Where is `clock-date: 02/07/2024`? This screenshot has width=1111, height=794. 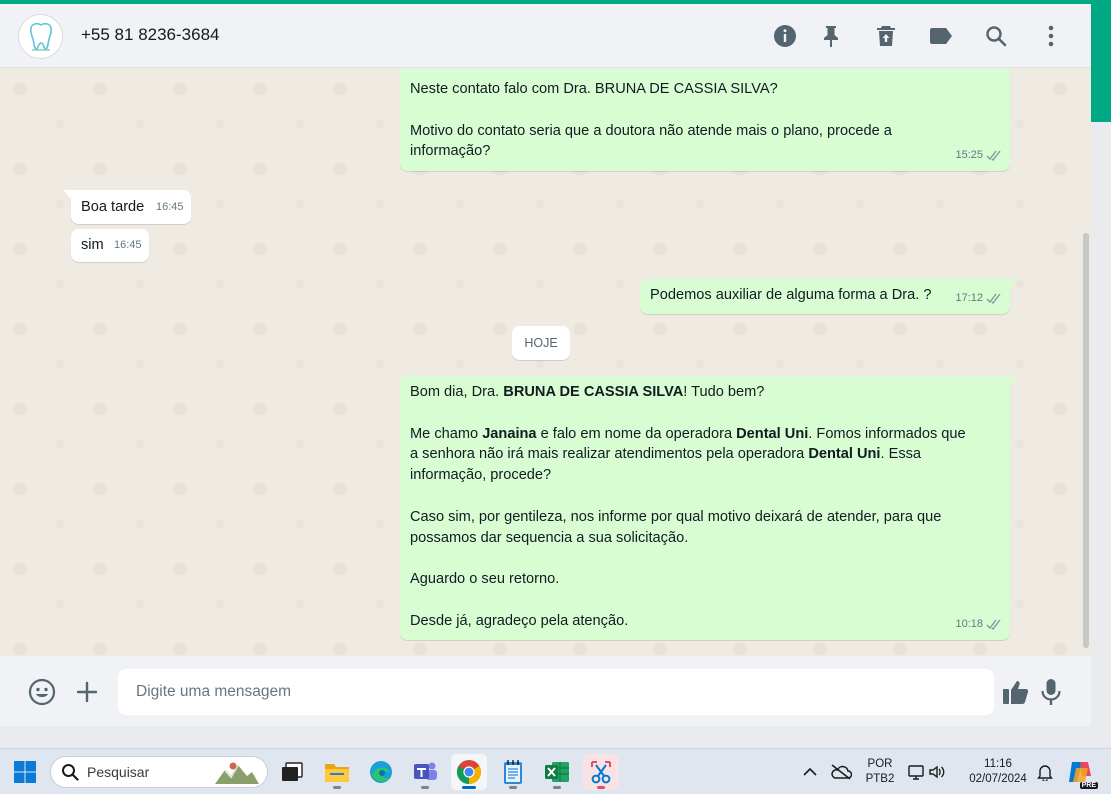 clock-date: 02/07/2024 is located at coordinates (998, 779).